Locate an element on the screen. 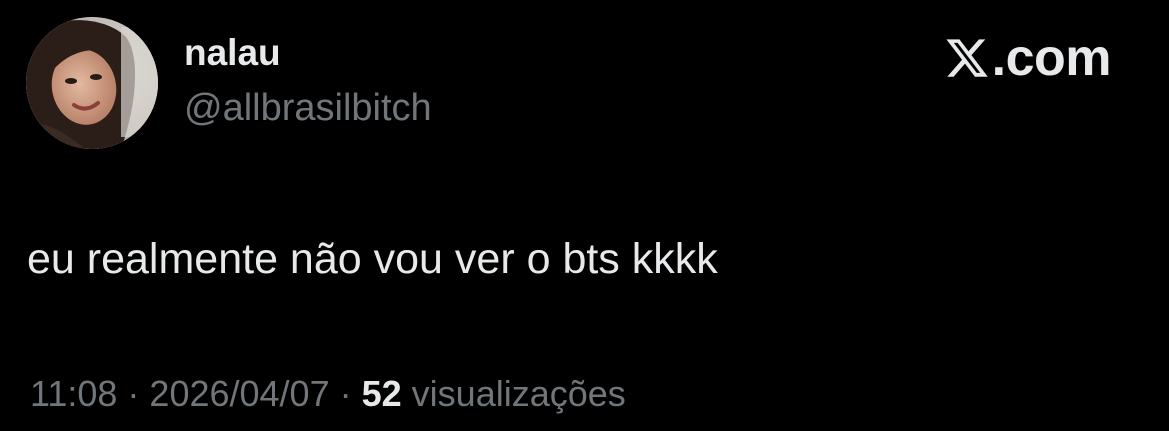  author-handle: @allbrasilbitch is located at coordinates (308, 108).